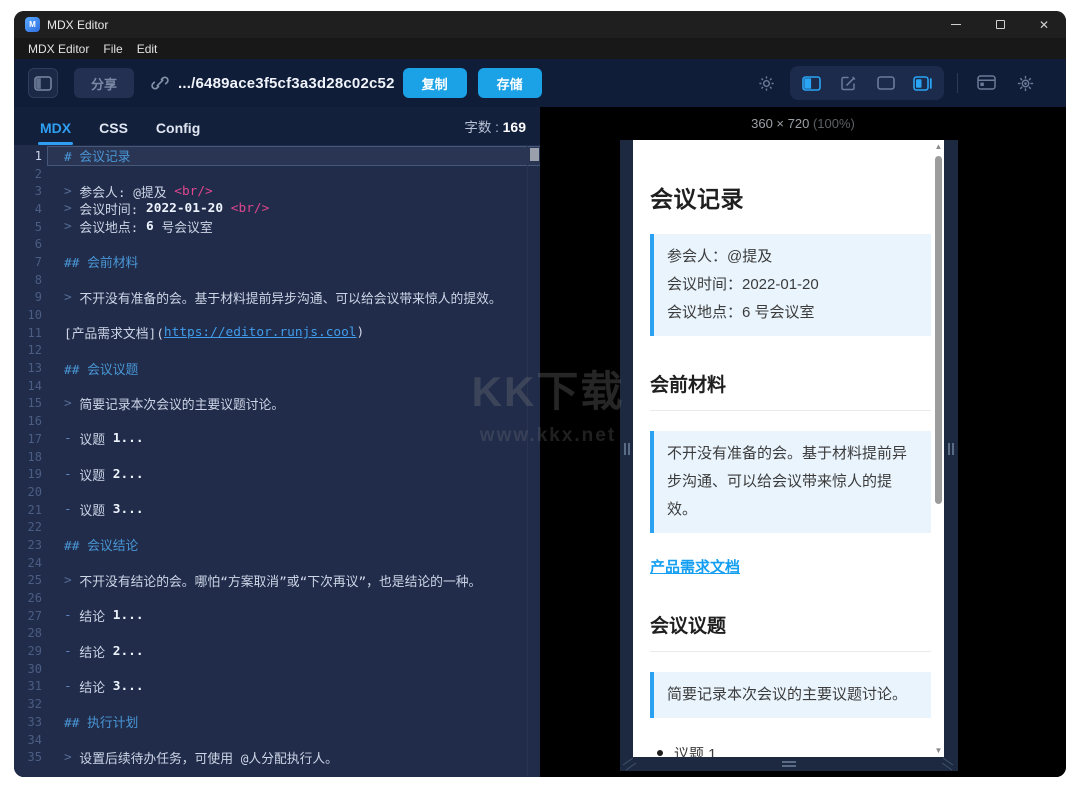 The width and height of the screenshot is (1080, 793). I want to click on line-number: 3, so click(38, 191).